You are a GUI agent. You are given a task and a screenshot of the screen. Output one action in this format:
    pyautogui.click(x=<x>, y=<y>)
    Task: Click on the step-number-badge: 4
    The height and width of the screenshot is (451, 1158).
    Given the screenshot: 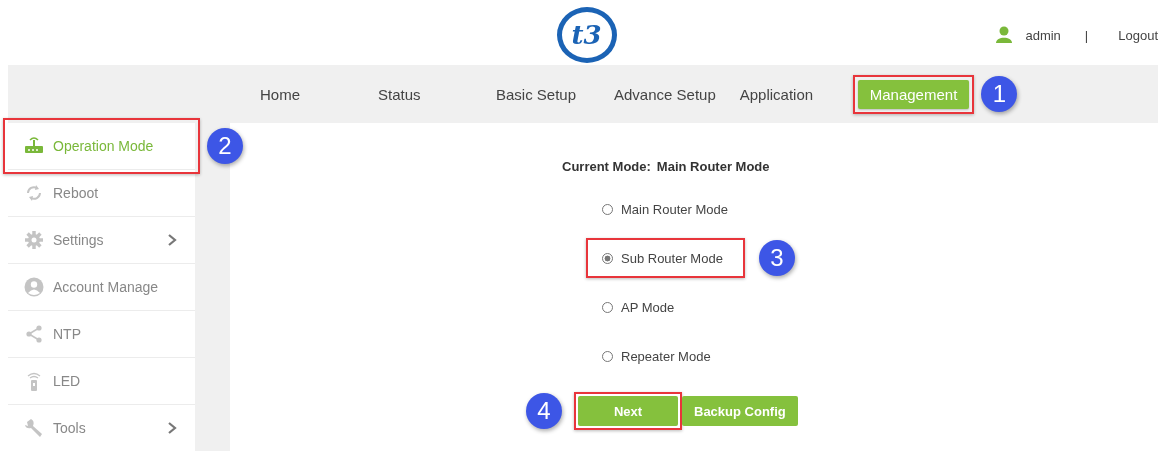 What is the action you would take?
    pyautogui.click(x=544, y=411)
    